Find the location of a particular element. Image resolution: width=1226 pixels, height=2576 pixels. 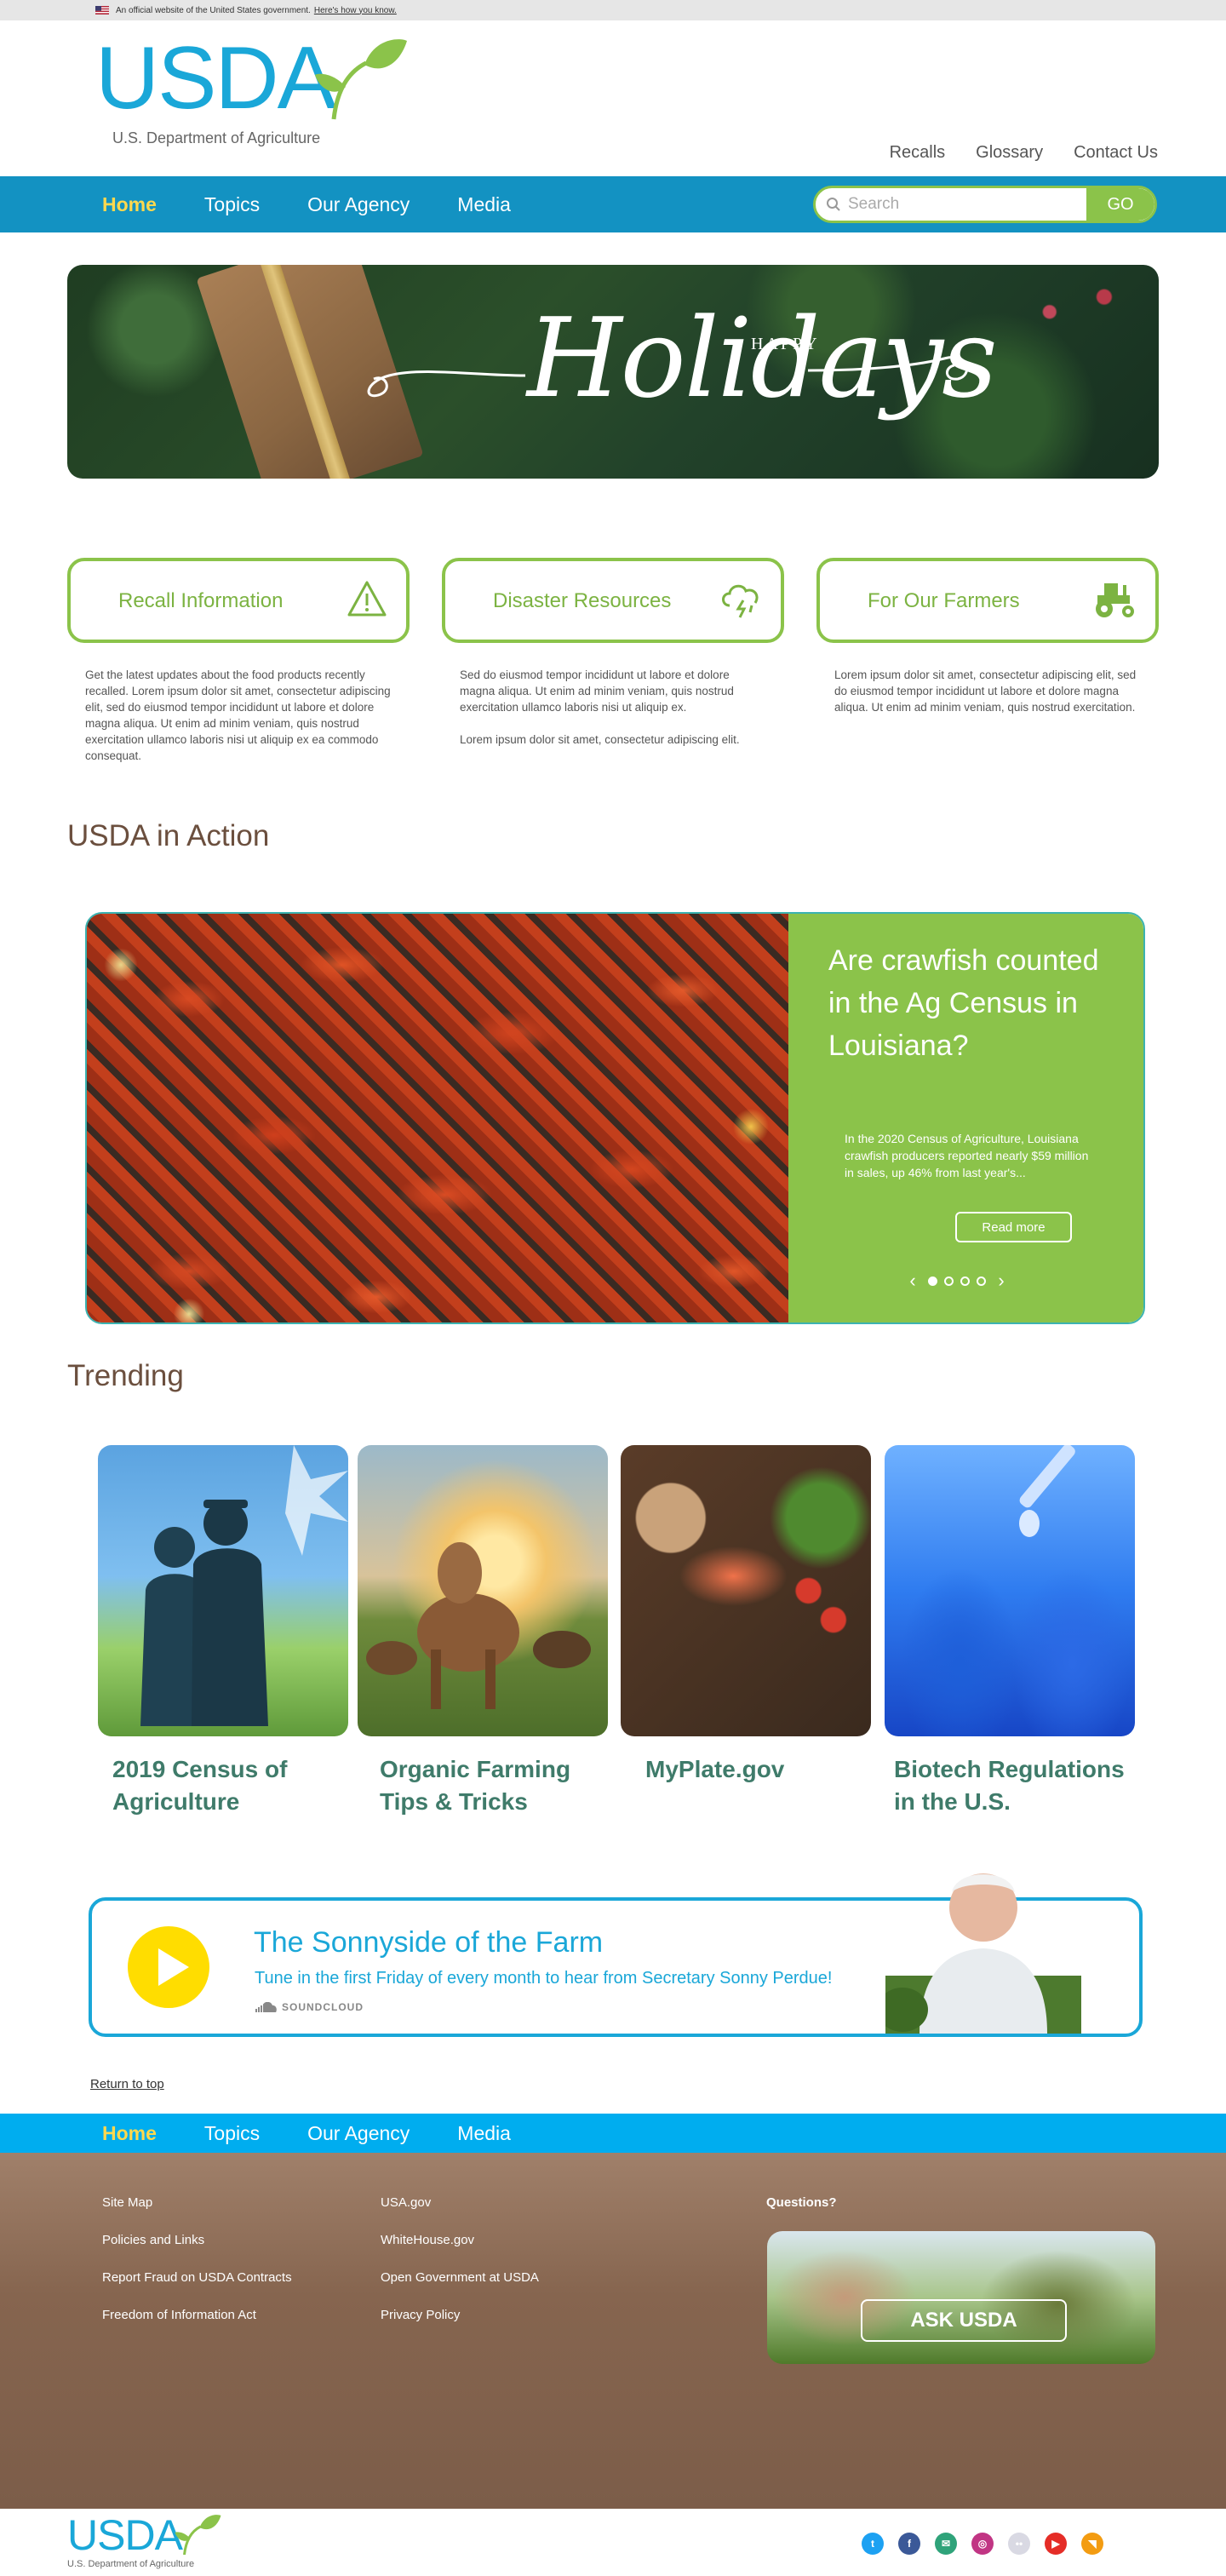

search-go-button: GO is located at coordinates (1120, 204).